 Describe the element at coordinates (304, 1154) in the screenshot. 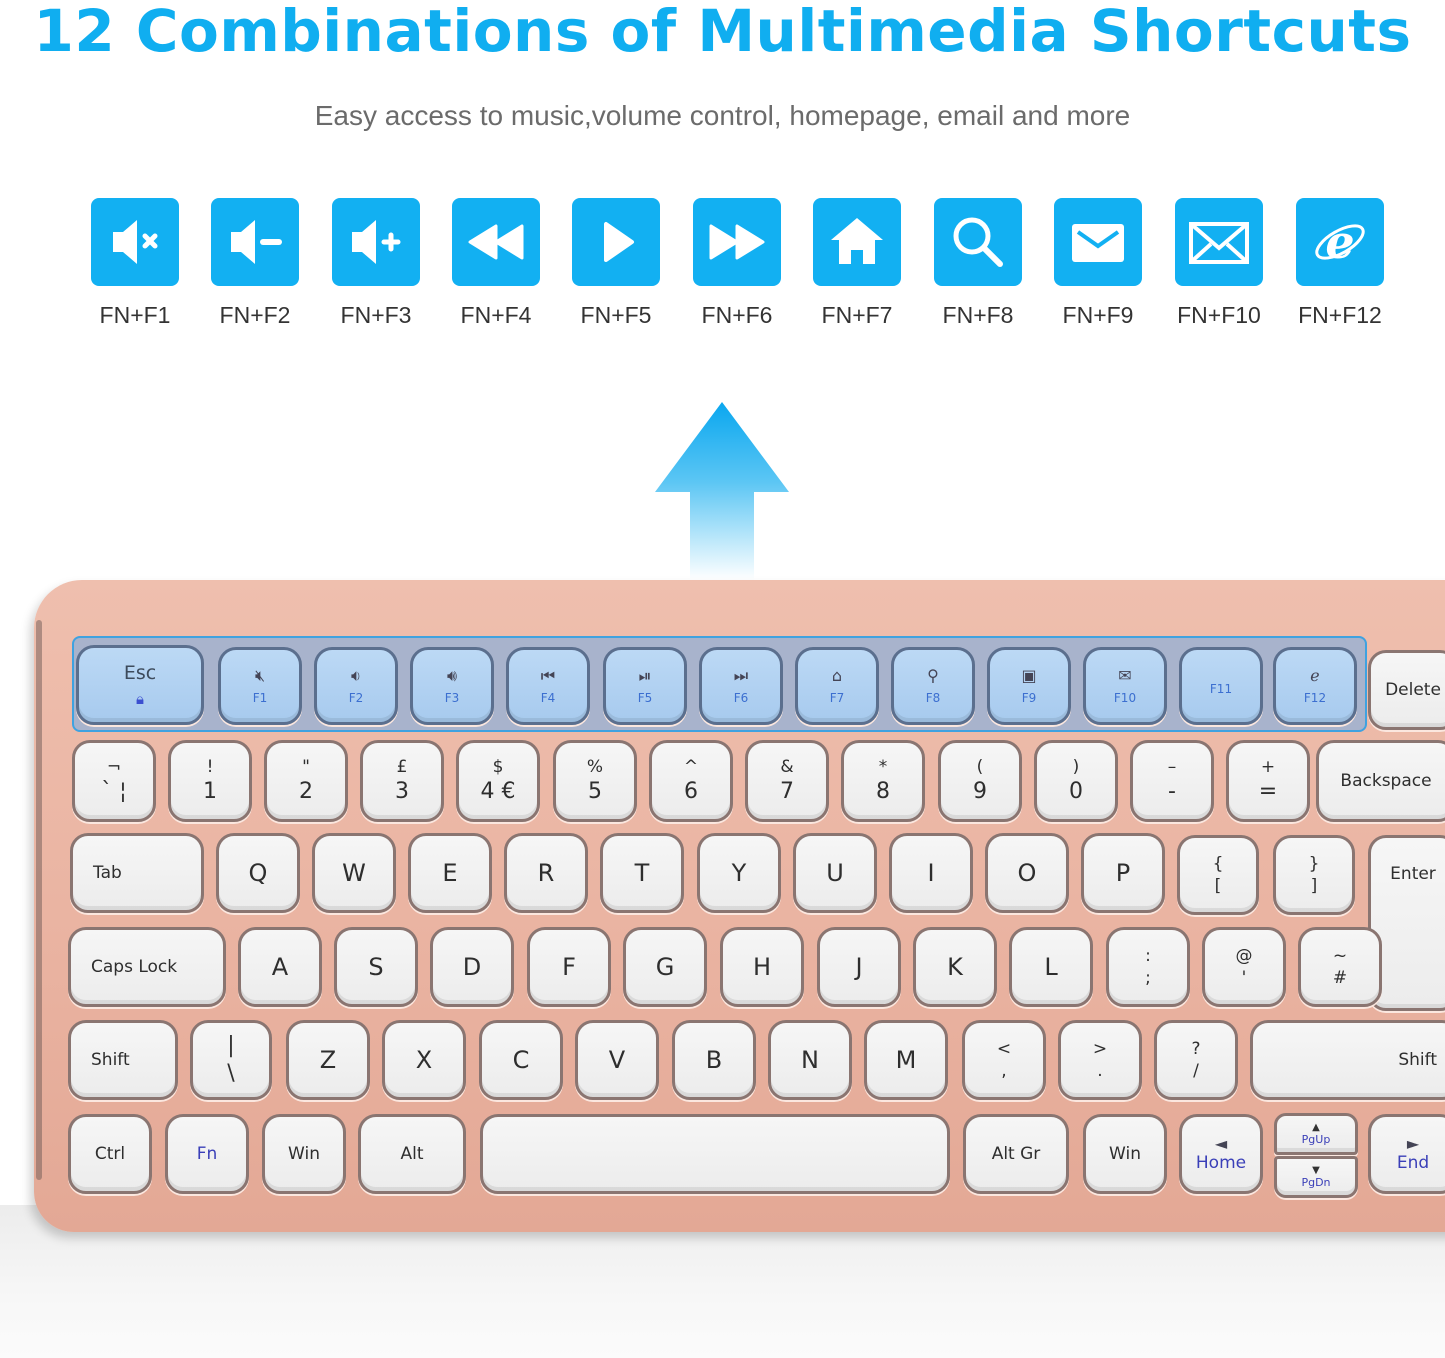

I see `key-win-left: Win` at that location.